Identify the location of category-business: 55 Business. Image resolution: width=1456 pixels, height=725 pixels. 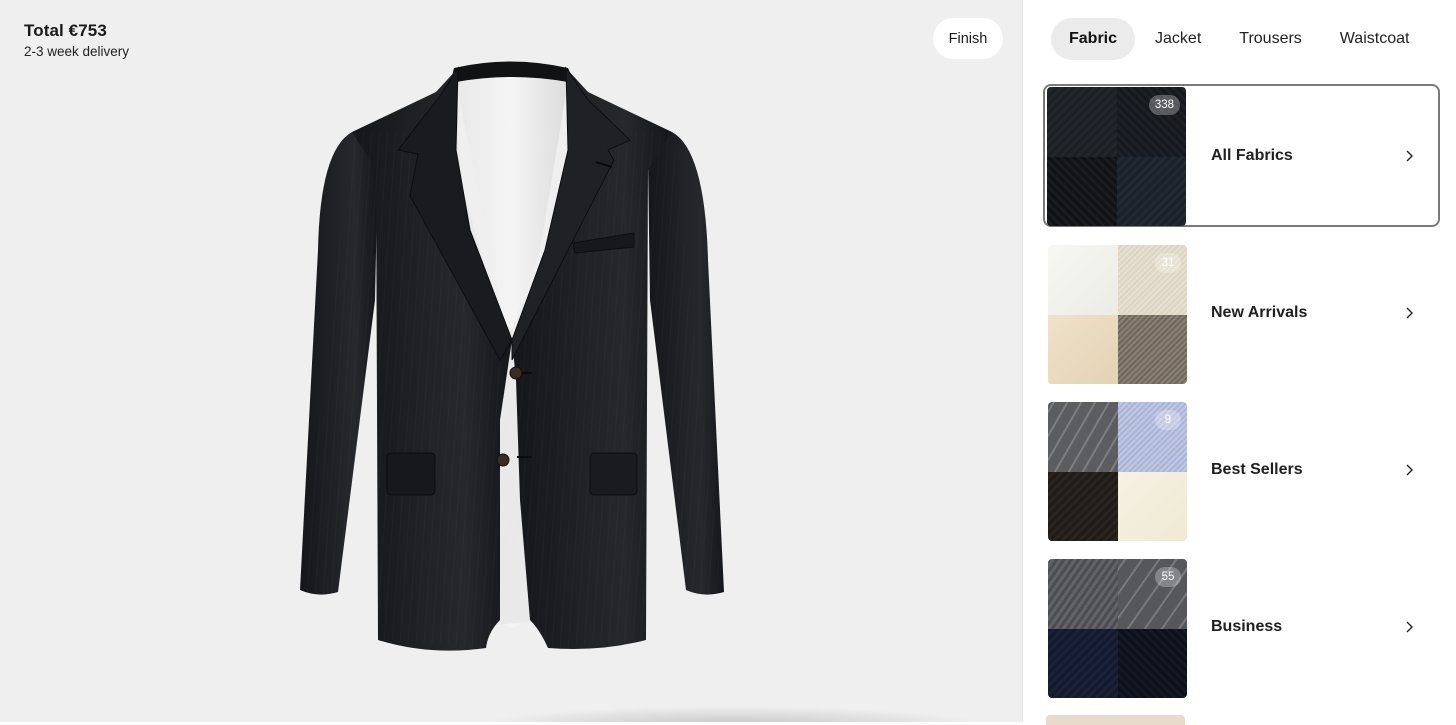
(1241, 626).